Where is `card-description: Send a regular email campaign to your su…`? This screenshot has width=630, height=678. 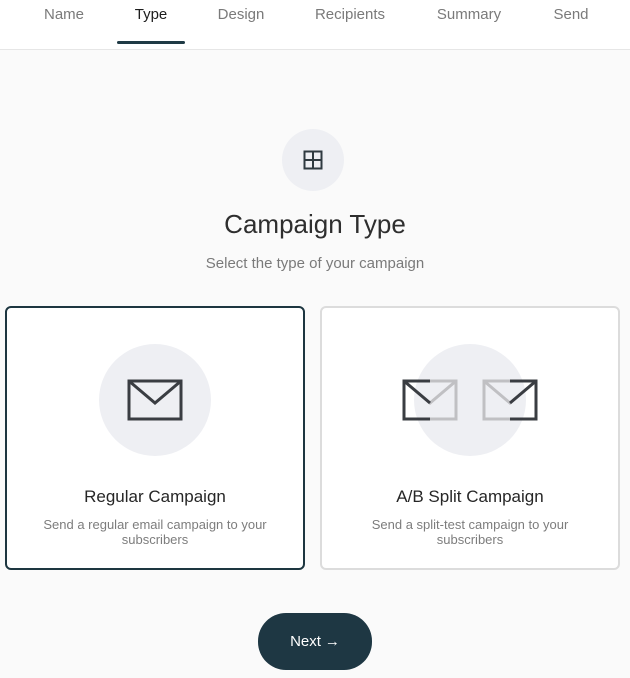 card-description: Send a regular email campaign to your su… is located at coordinates (155, 532).